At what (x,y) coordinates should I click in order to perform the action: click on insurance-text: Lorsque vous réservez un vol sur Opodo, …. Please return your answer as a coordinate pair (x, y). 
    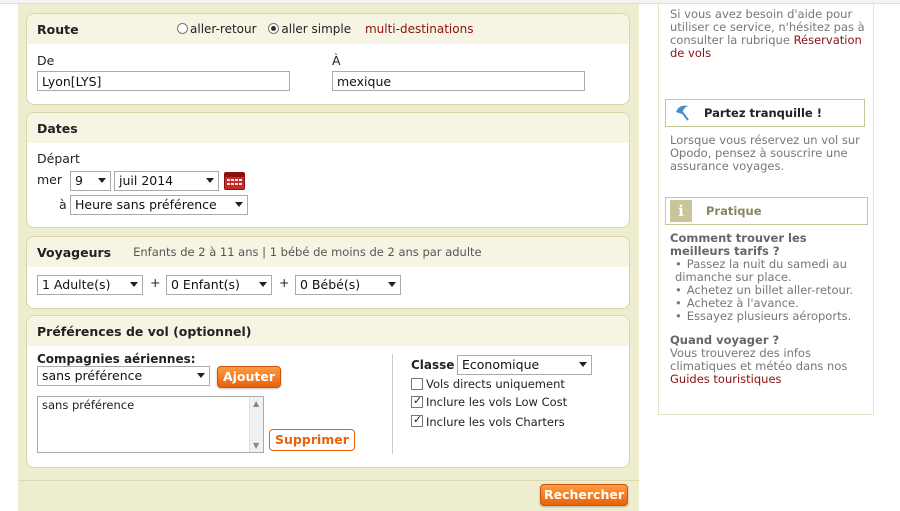
    Looking at the image, I should click on (765, 153).